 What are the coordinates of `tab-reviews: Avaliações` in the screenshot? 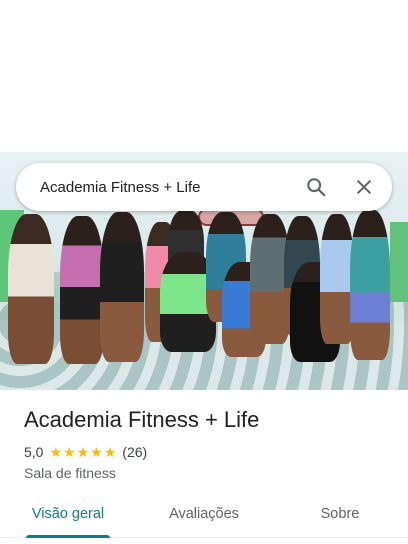 It's located at (204, 517).